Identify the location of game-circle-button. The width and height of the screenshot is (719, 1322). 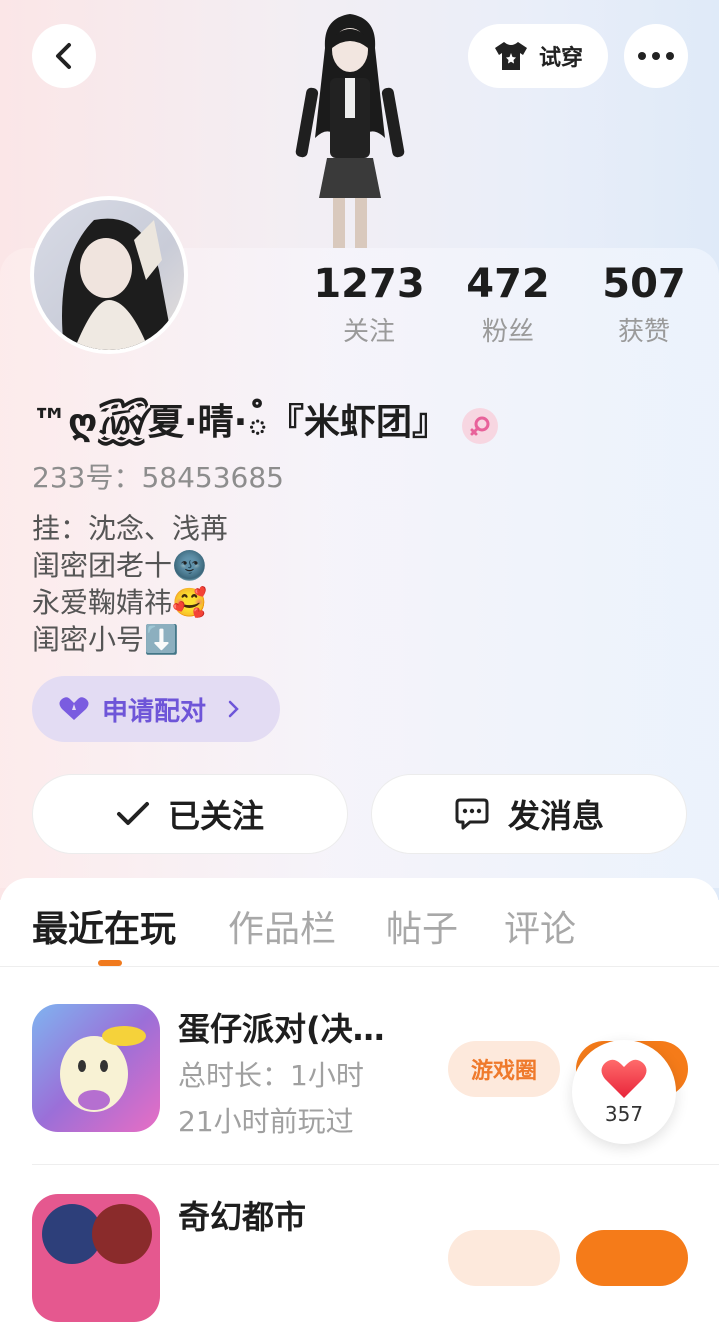
(504, 1258).